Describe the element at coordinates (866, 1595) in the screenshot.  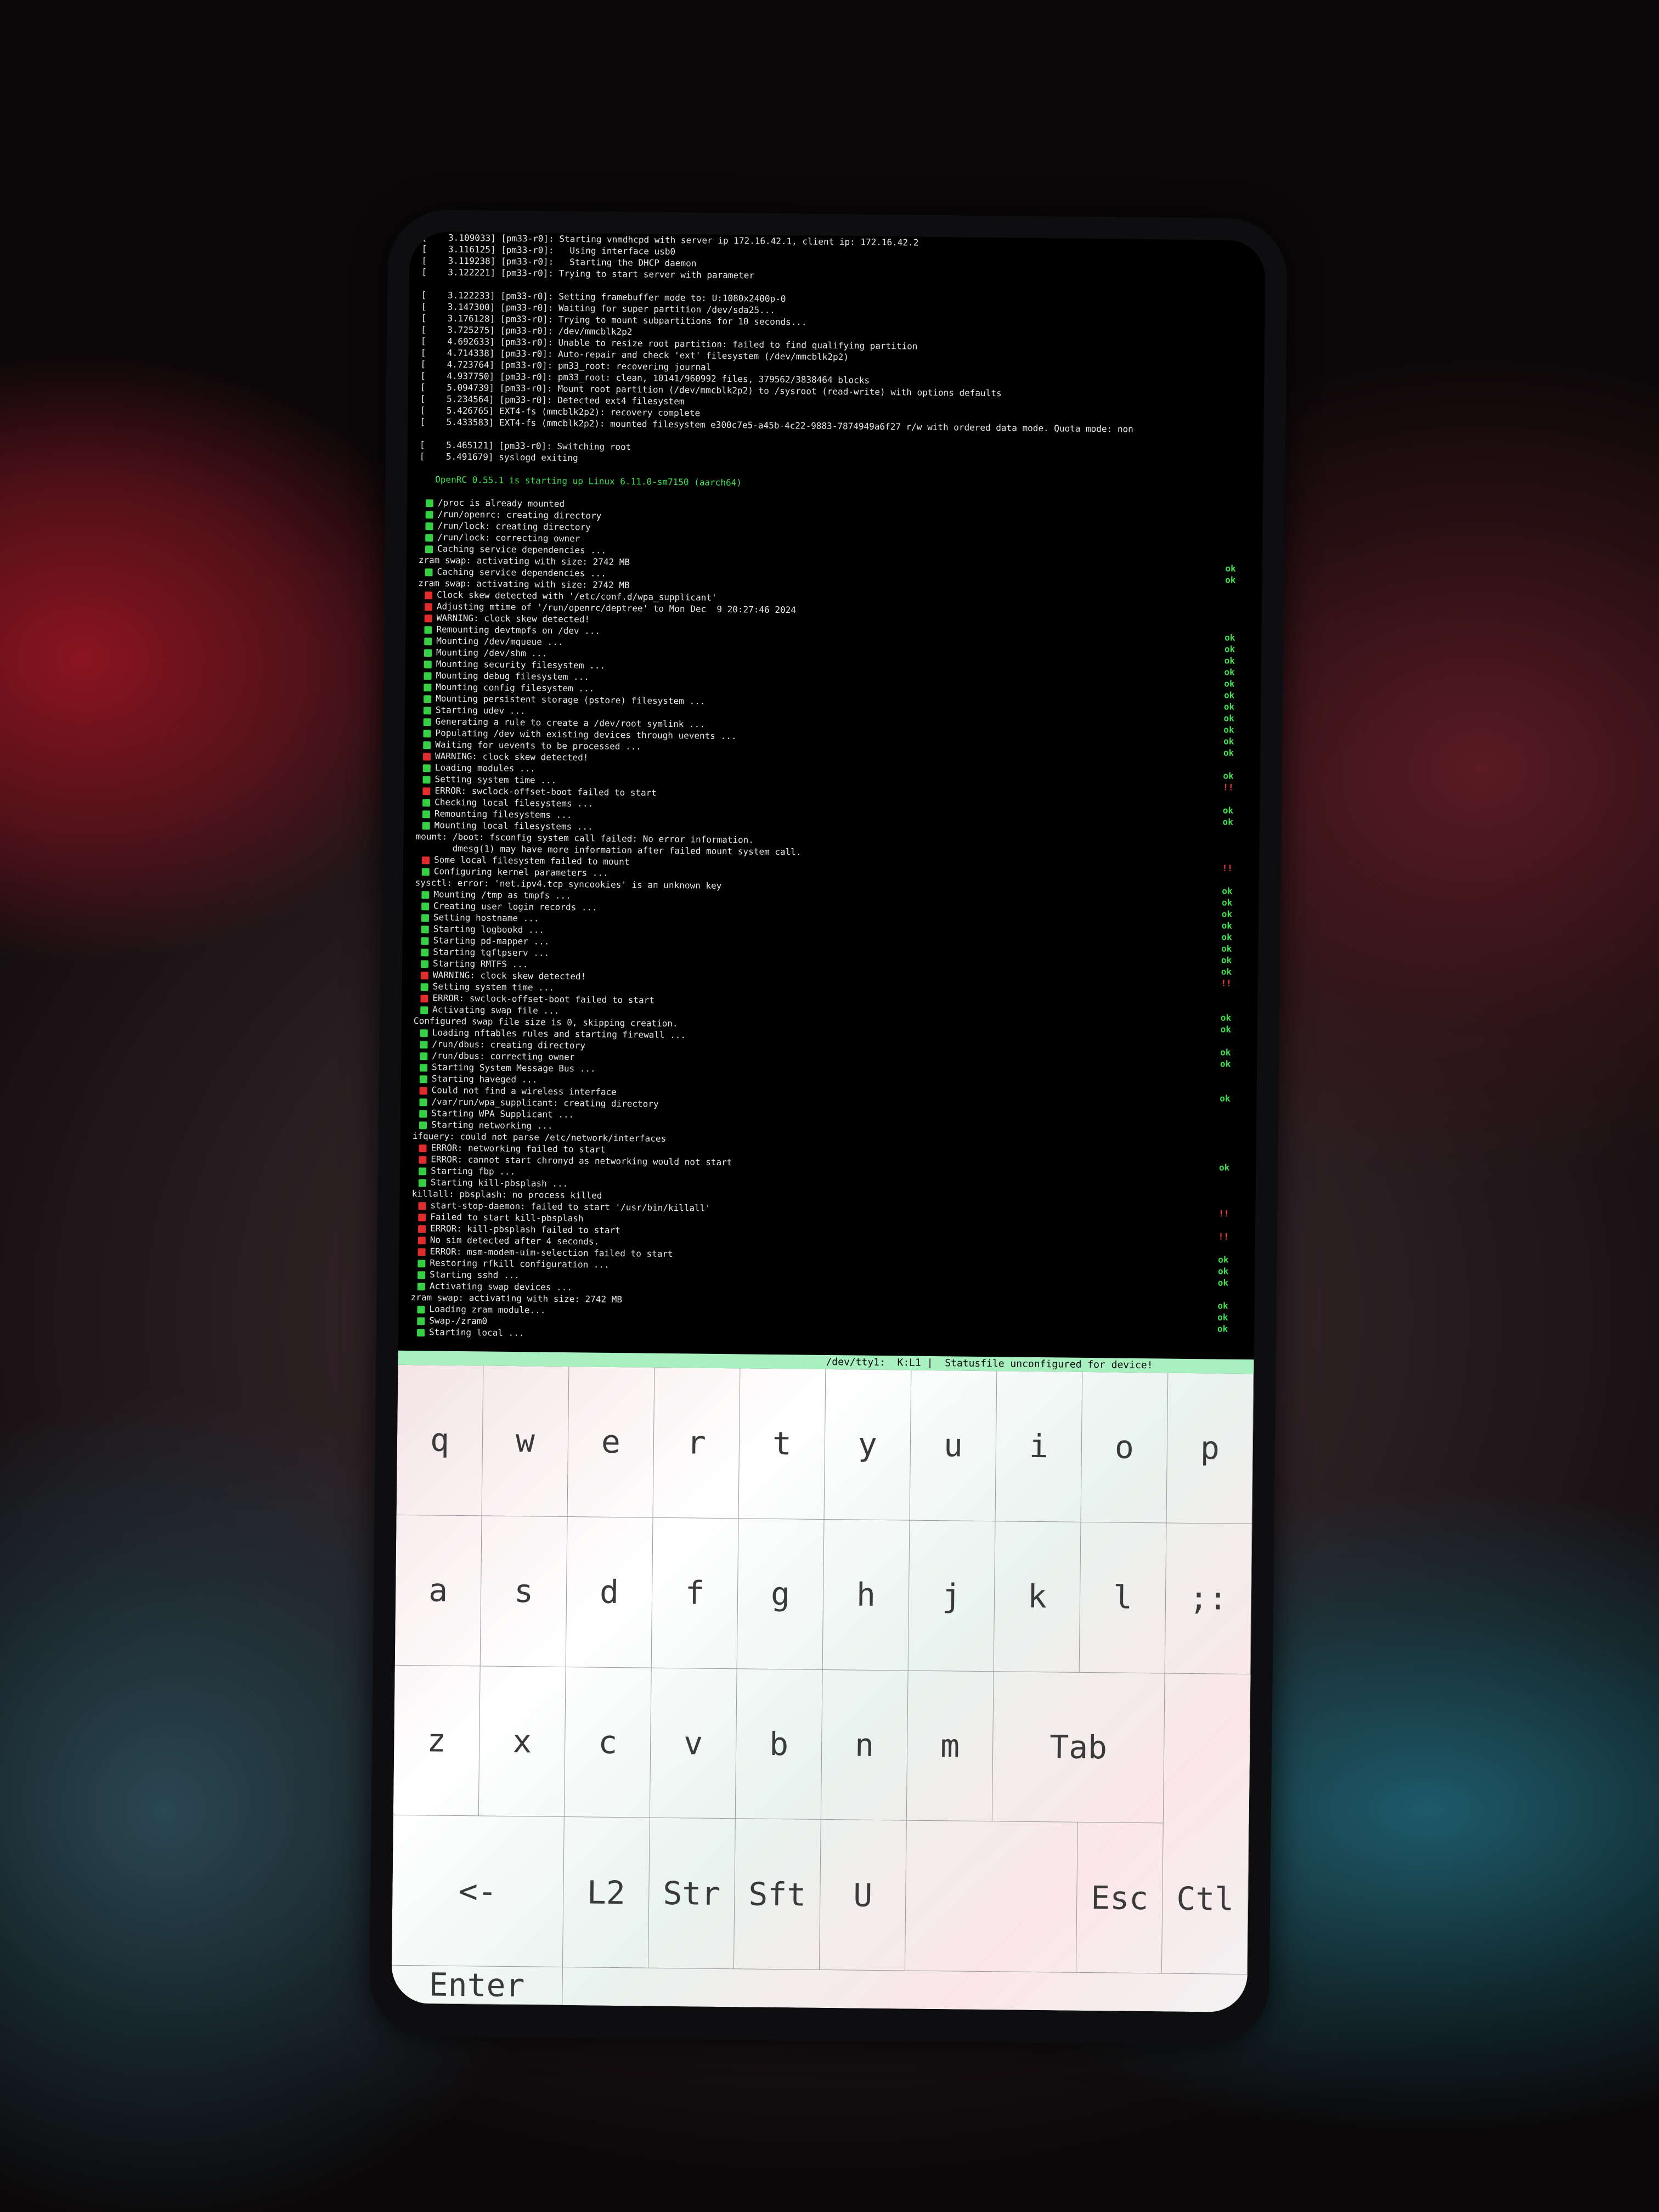
I see `key-h: h` at that location.